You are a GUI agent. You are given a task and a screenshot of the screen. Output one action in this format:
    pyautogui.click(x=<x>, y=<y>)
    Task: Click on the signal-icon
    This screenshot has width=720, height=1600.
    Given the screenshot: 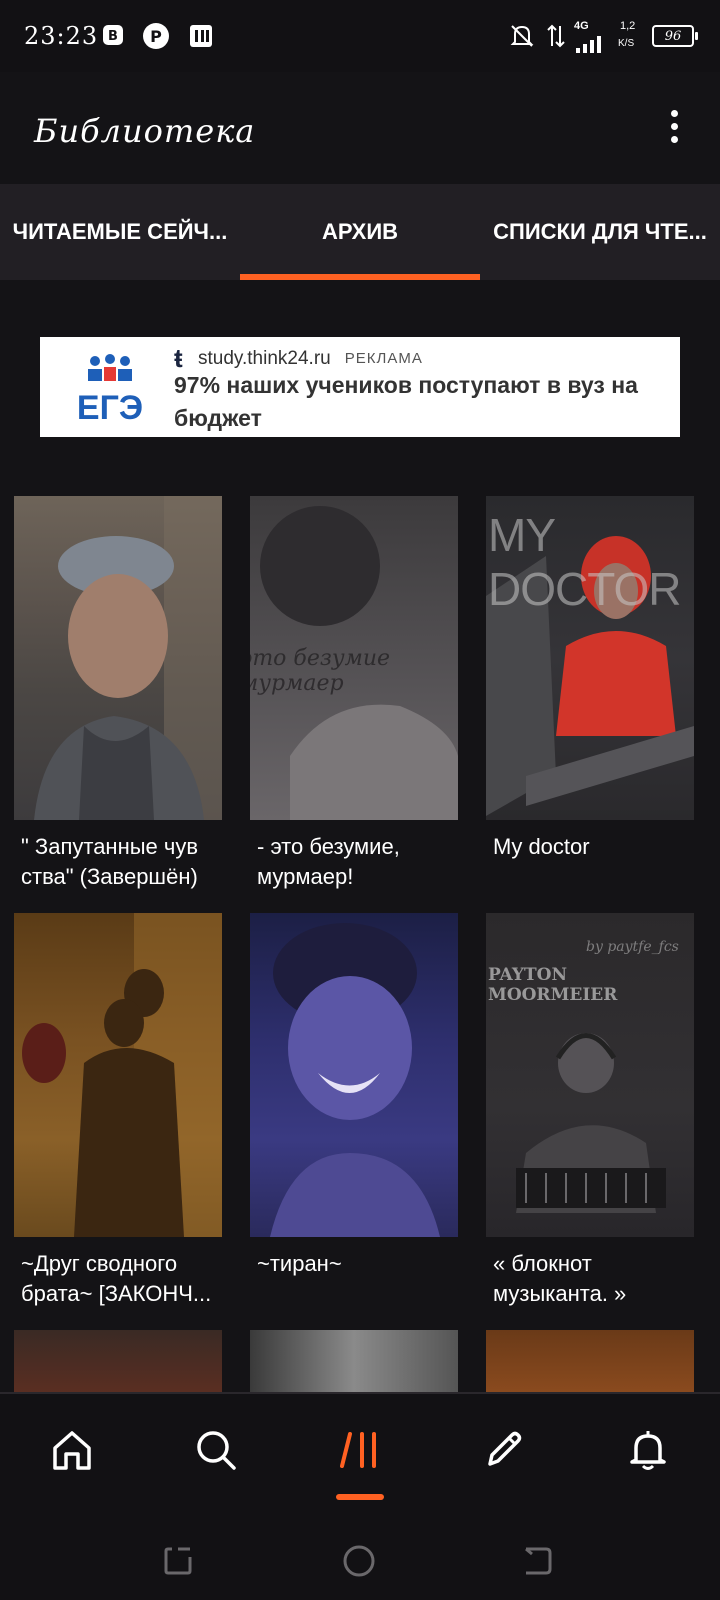 What is the action you would take?
    pyautogui.click(x=588, y=44)
    